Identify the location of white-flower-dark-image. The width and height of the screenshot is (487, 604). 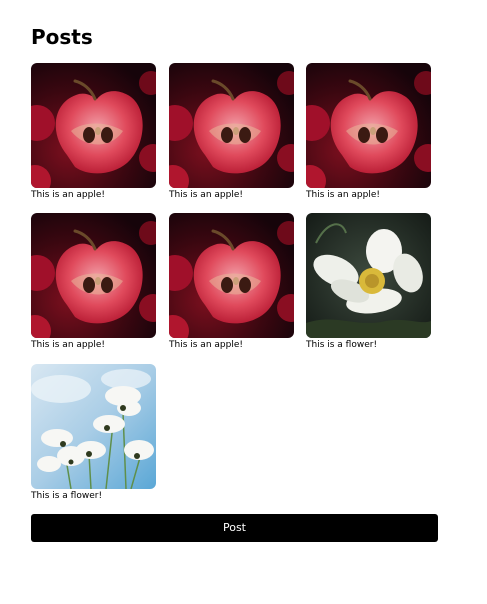
(368, 275).